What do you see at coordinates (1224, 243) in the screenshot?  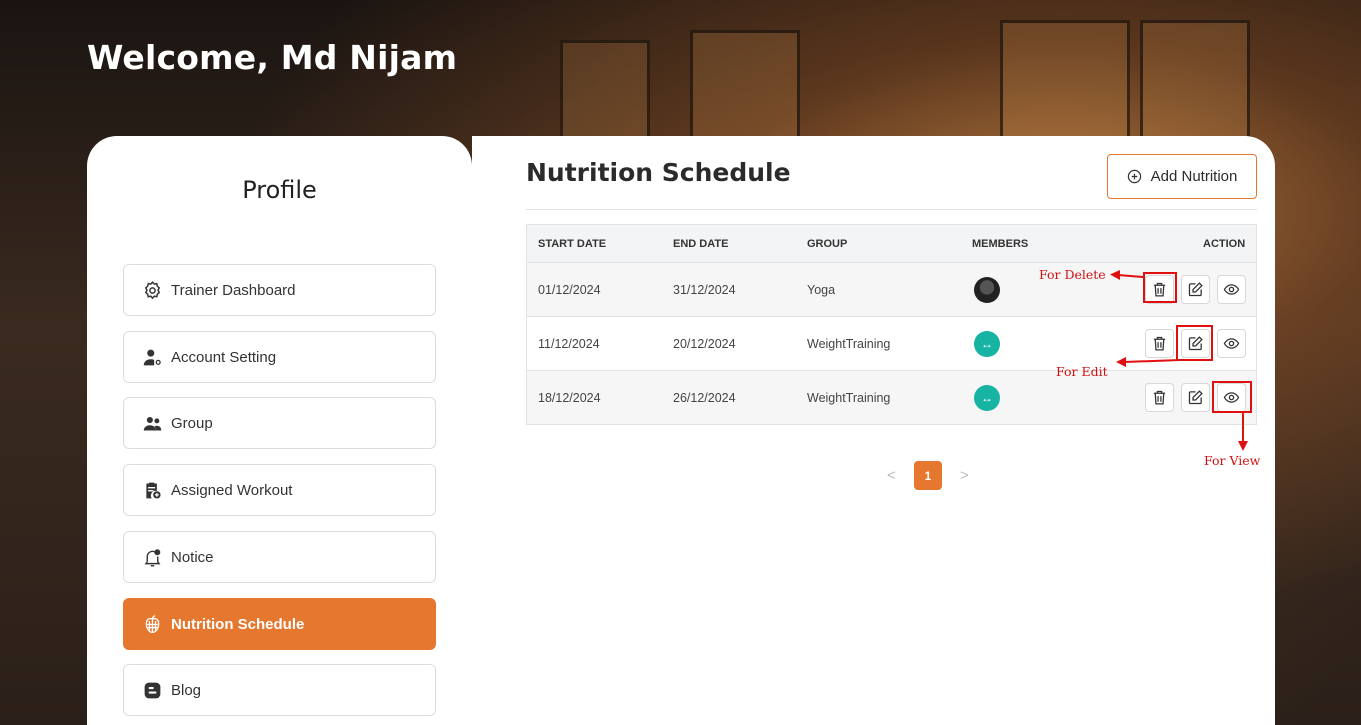 I see `header-action: ACTION` at bounding box center [1224, 243].